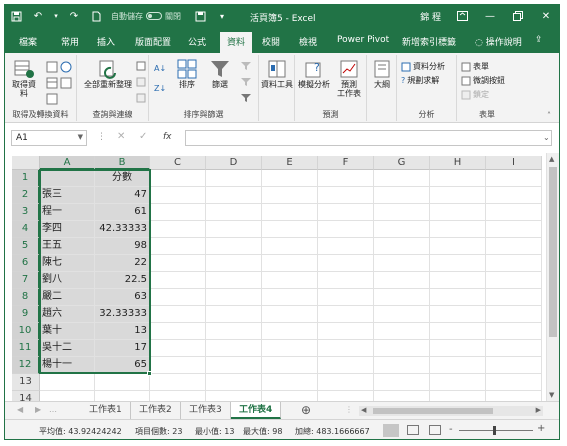 The image size is (567, 446). I want to click on save-icon, so click(16, 16).